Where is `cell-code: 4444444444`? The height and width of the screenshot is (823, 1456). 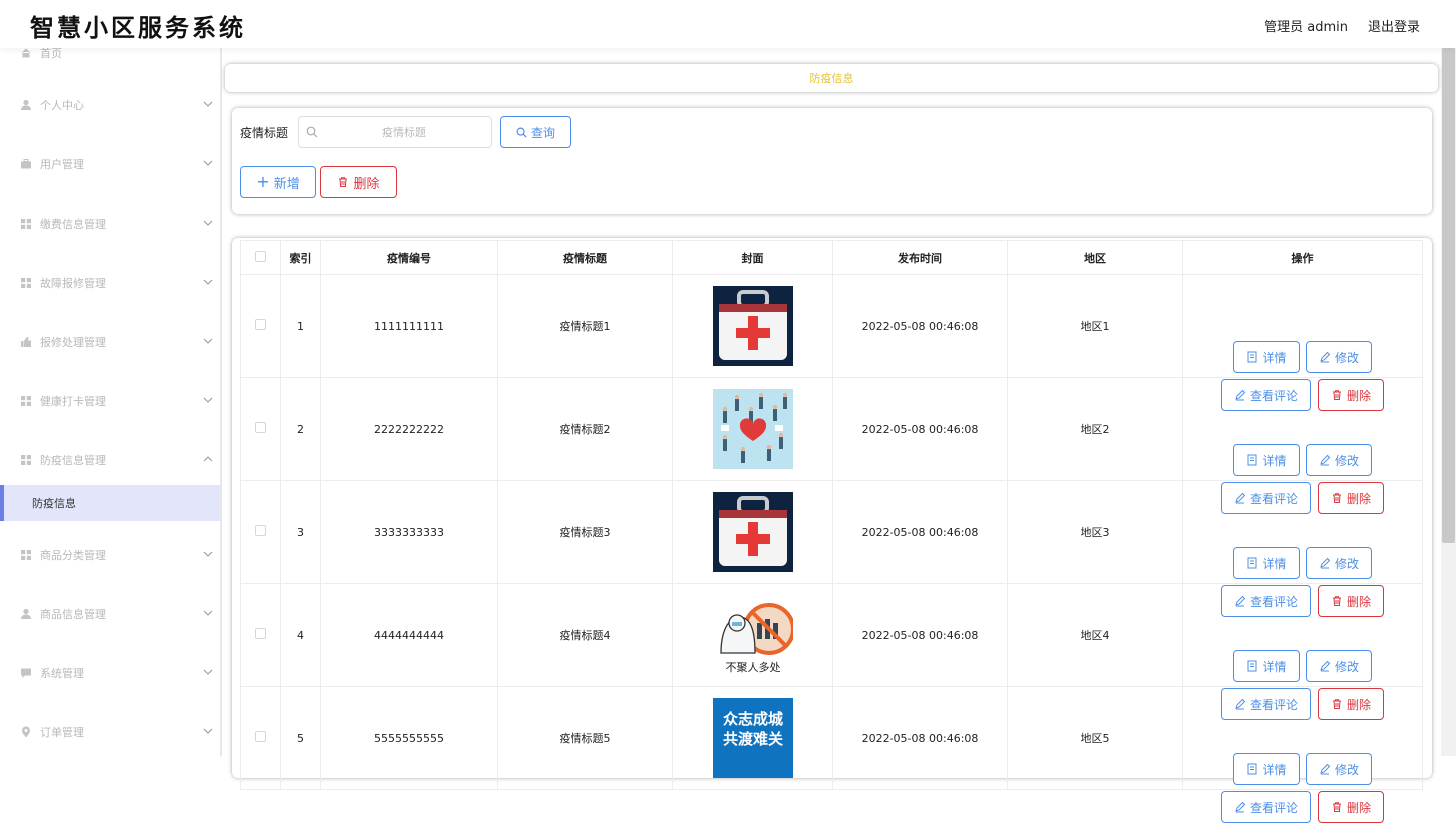
cell-code: 4444444444 is located at coordinates (409, 635).